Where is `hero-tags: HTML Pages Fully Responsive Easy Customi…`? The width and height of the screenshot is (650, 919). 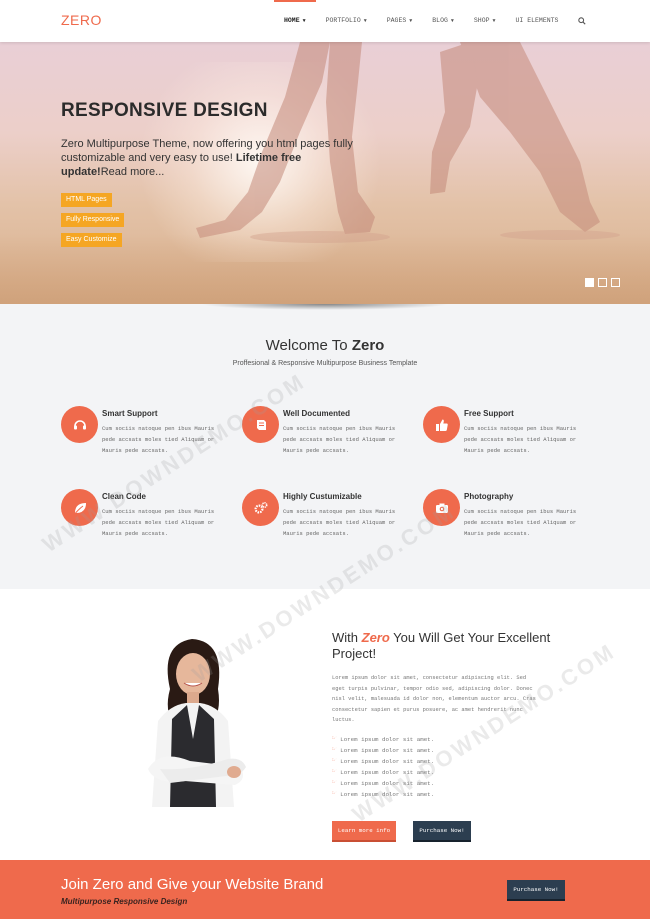
hero-tags: HTML Pages Fully Responsive Easy Customi… is located at coordinates (93, 223).